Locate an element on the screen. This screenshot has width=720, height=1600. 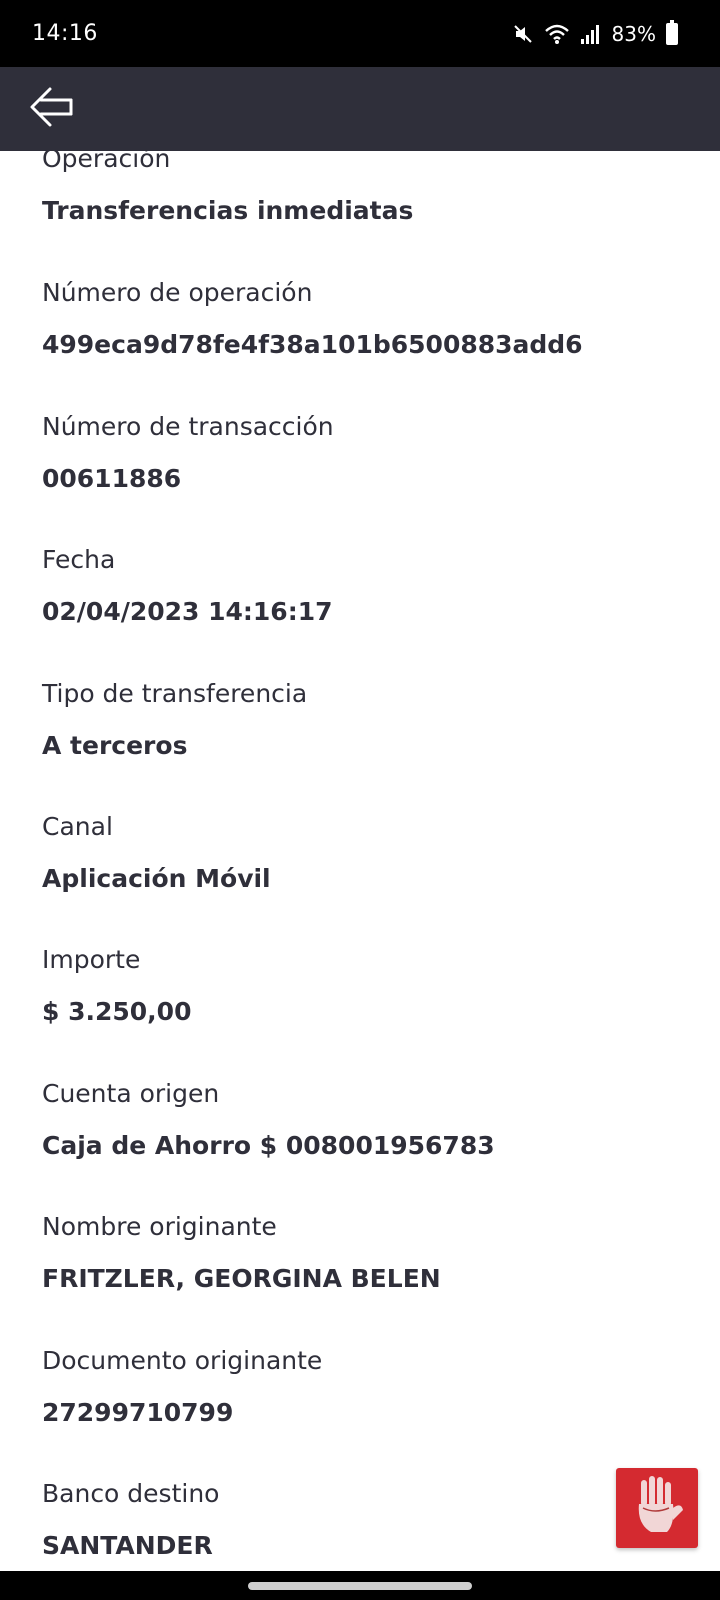
field-value: 27299710799 is located at coordinates (138, 1412).